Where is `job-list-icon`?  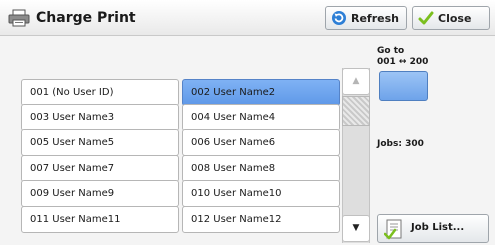 job-list-icon is located at coordinates (393, 229).